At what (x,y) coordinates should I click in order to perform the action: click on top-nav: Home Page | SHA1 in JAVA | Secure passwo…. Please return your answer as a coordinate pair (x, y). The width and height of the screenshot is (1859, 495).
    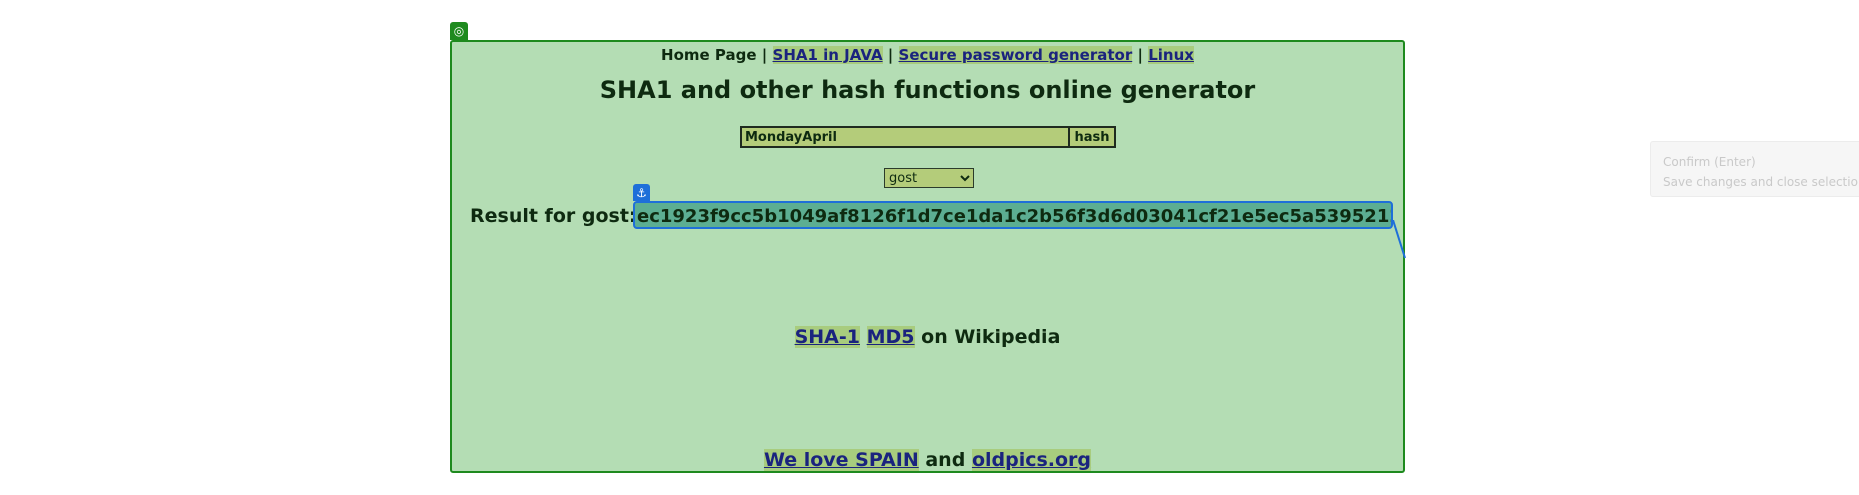
    Looking at the image, I should click on (927, 55).